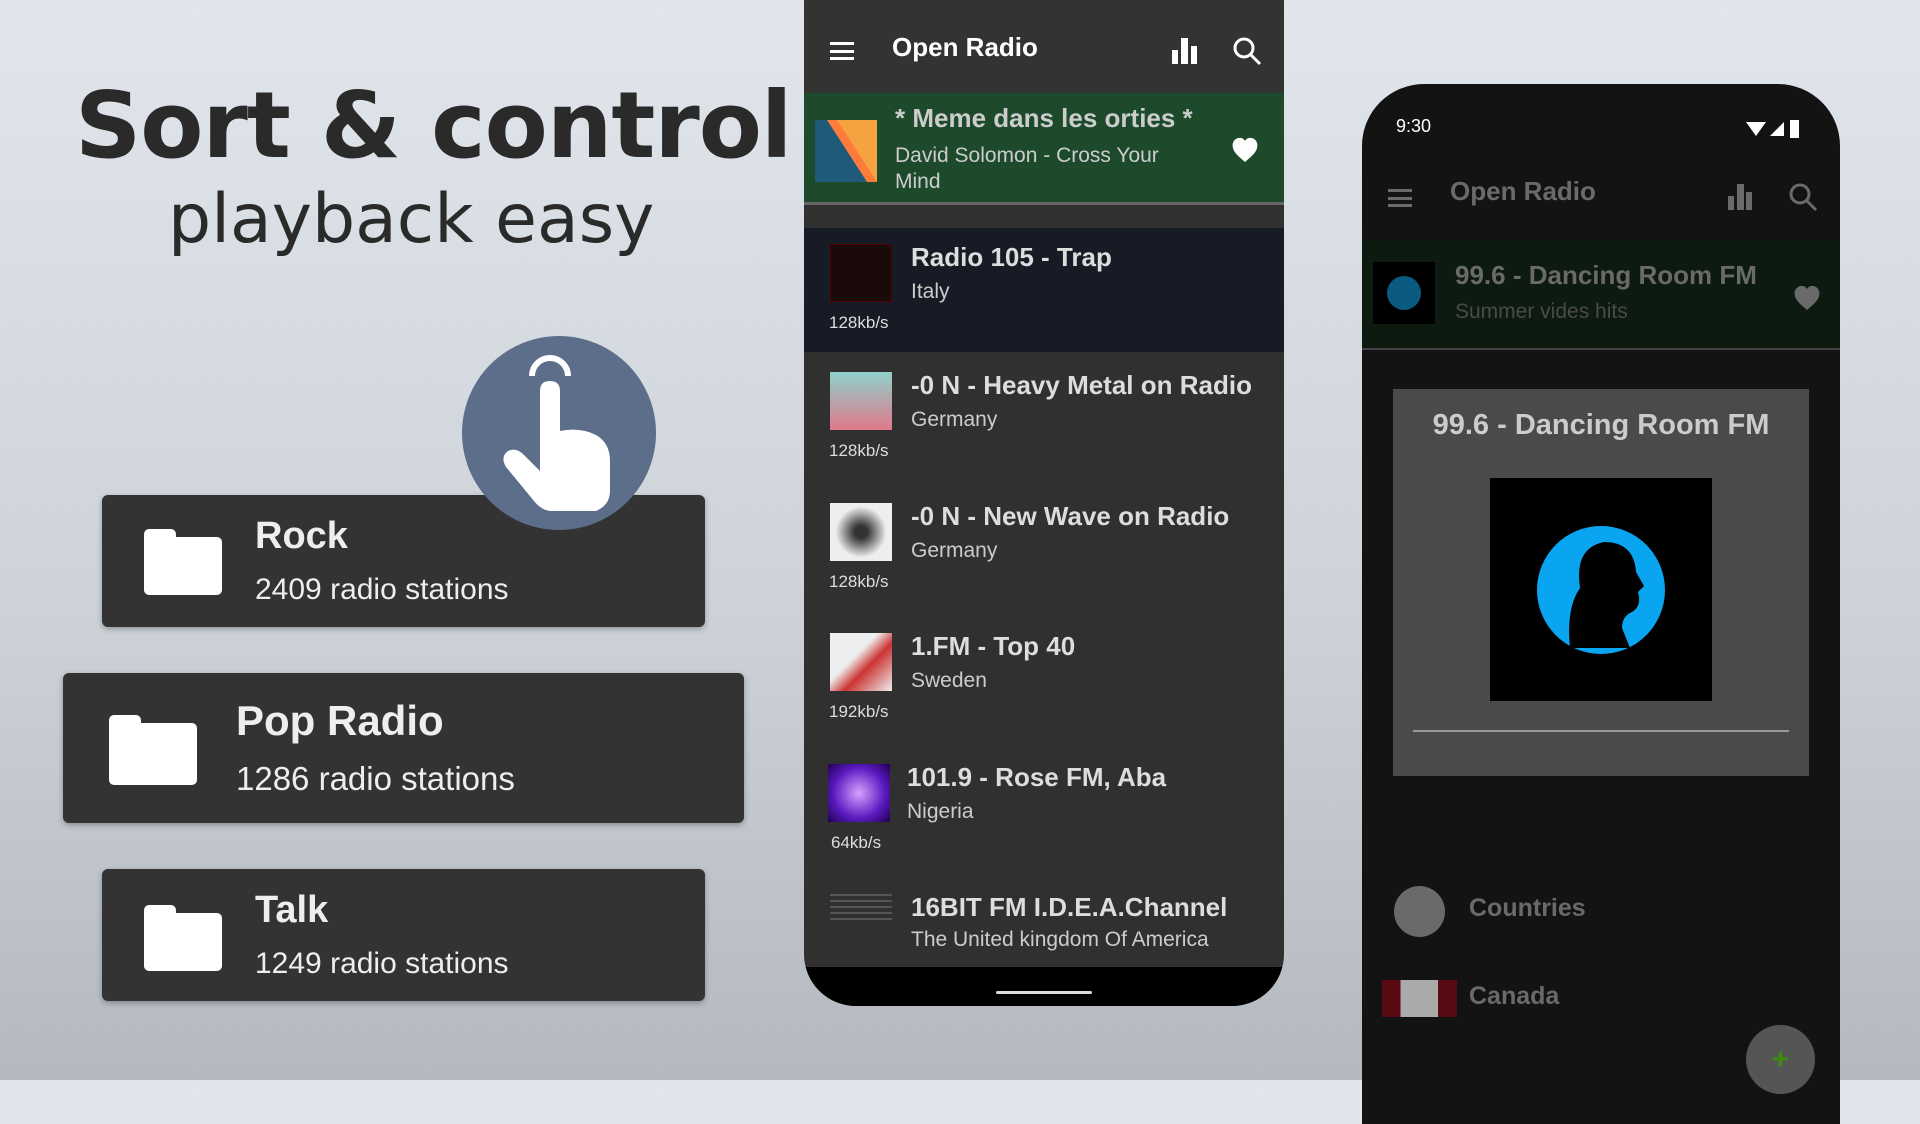 This screenshot has height=1124, width=1920. Describe the element at coordinates (1044, 46) in the screenshot. I see `toolbar: Open Radio` at that location.